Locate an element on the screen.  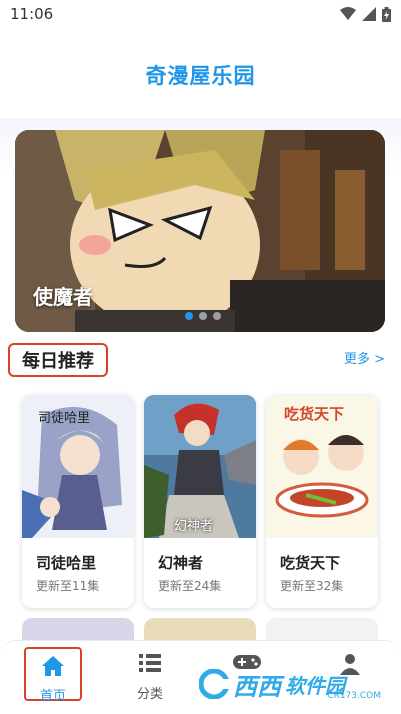
comic-name: 幻神者 is located at coordinates (181, 563).